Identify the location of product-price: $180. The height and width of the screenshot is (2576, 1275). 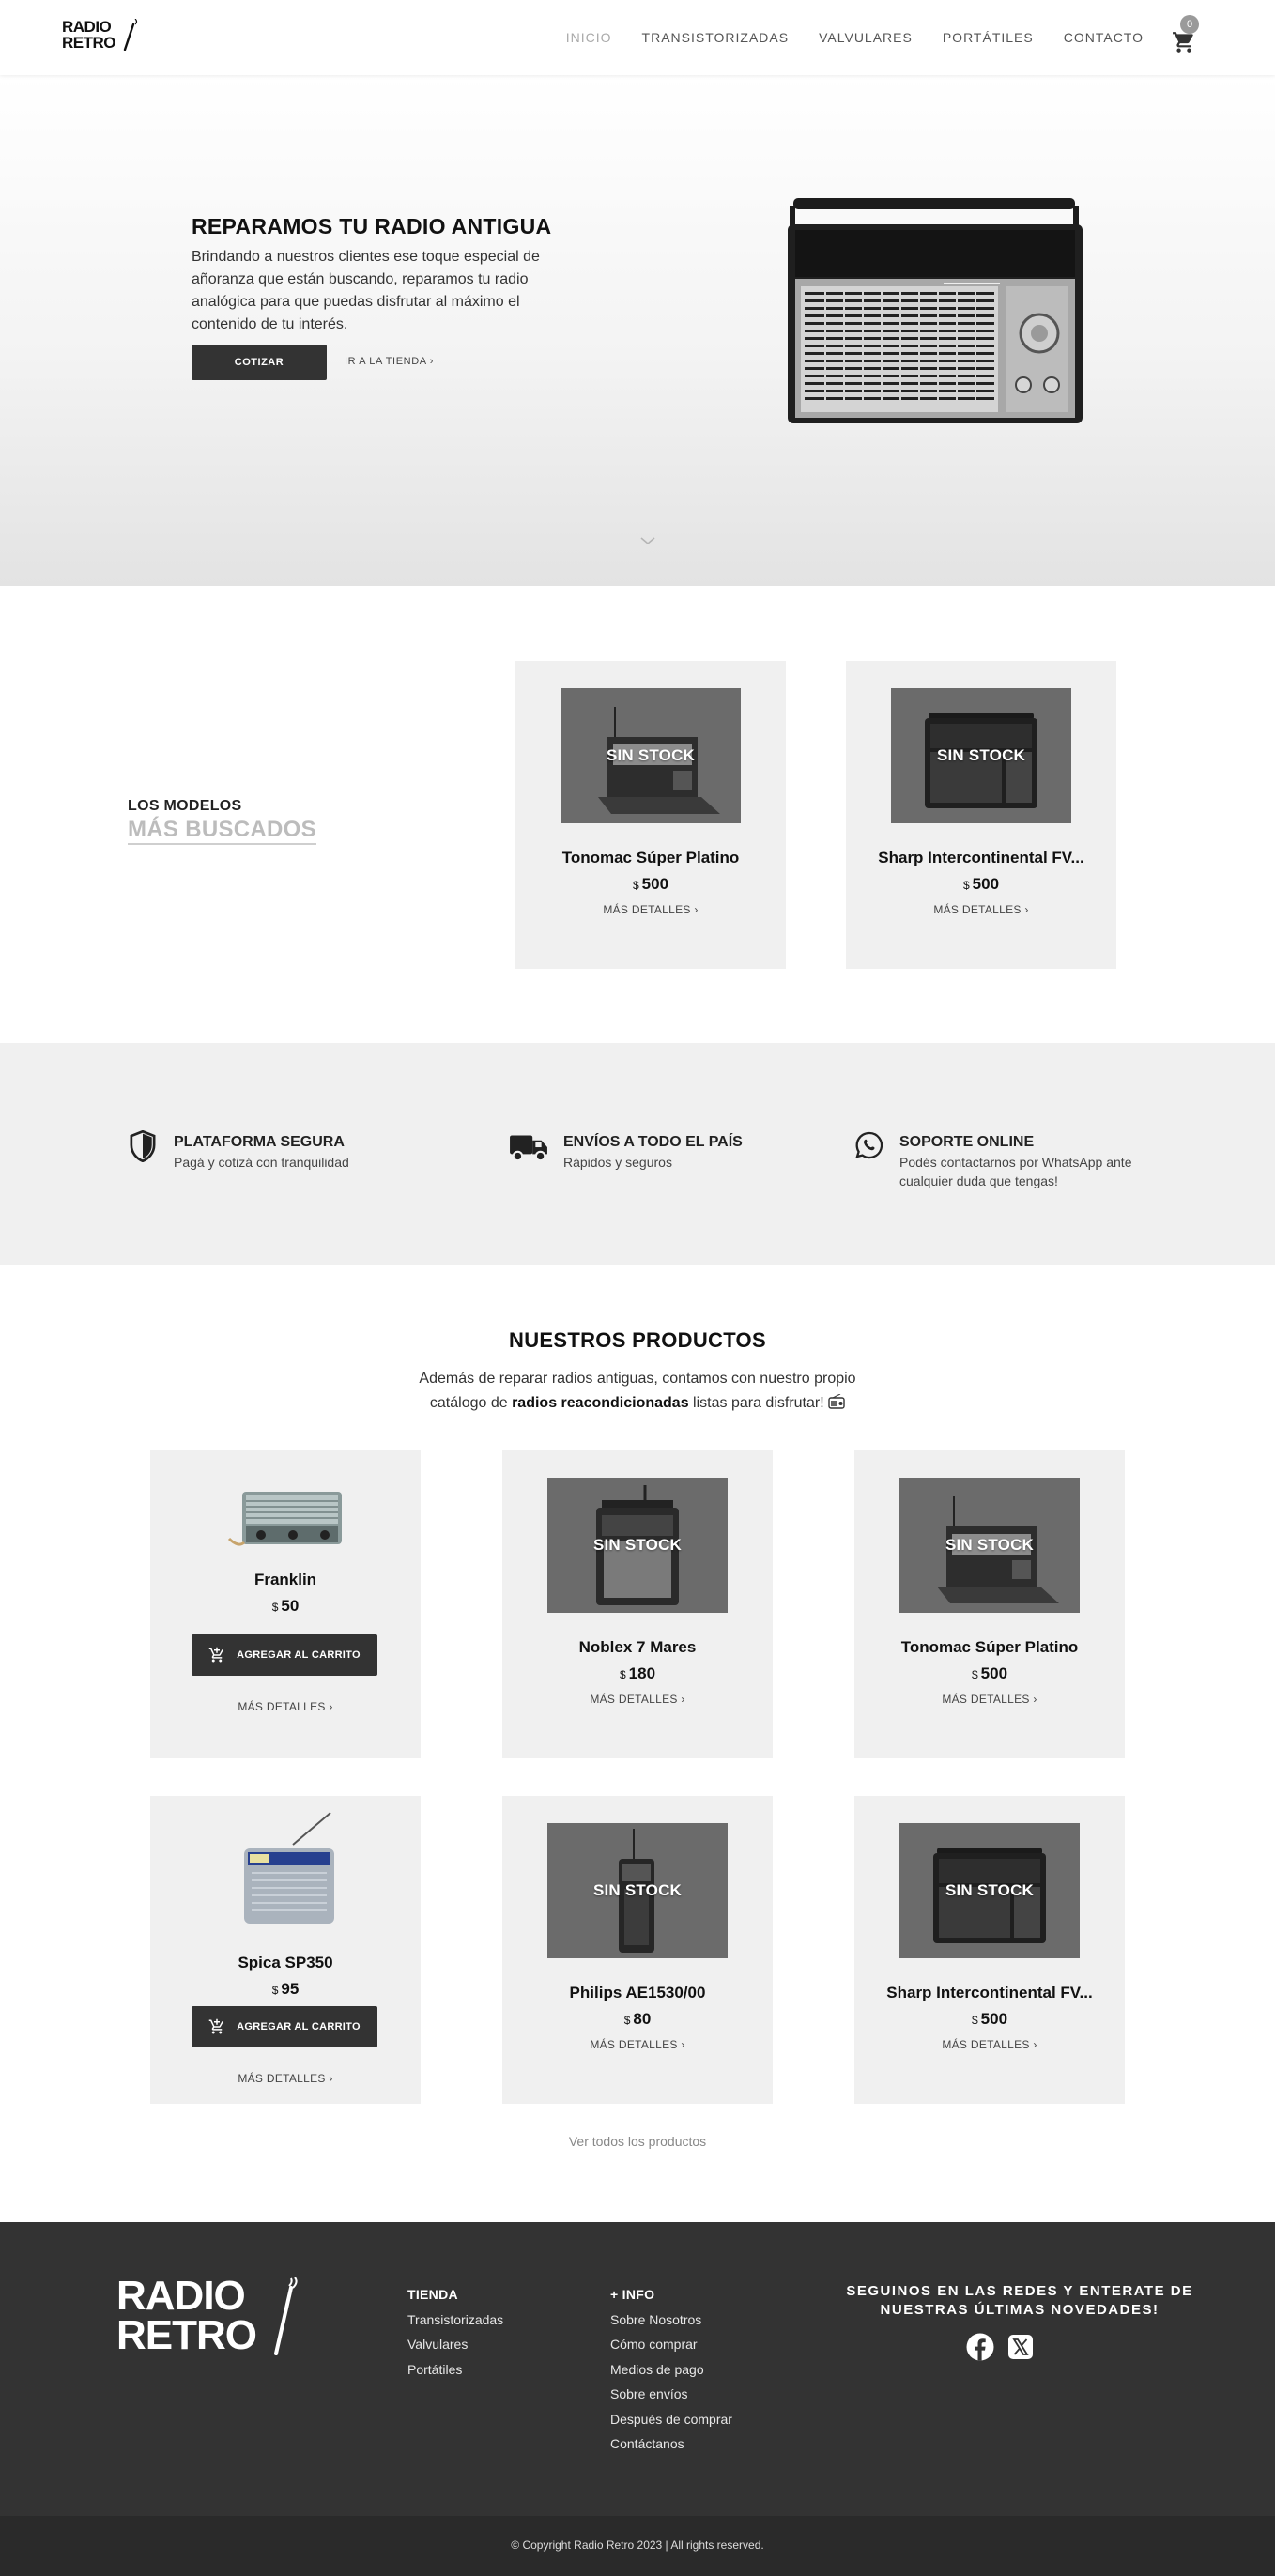
(637, 1674).